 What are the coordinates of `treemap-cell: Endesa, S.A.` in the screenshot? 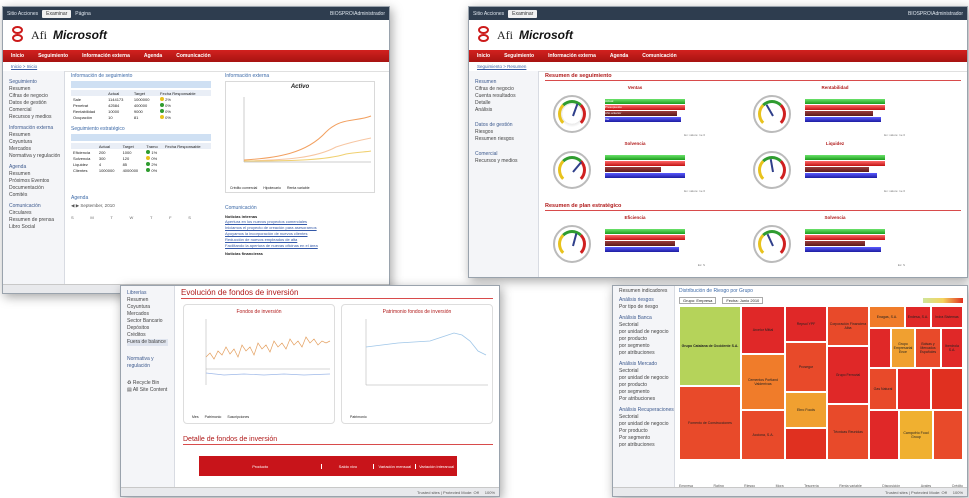 It's located at (918, 317).